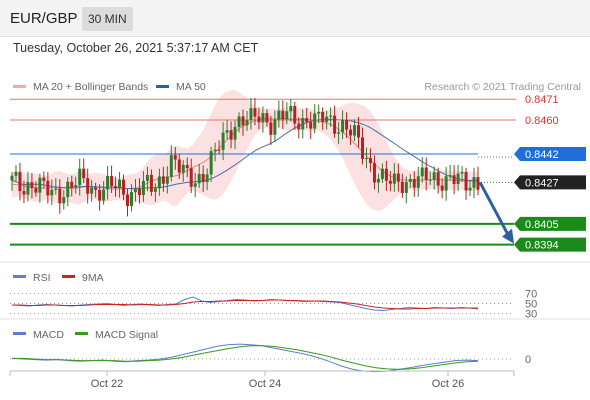 This screenshot has height=400, width=590. What do you see at coordinates (528, 360) in the screenshot?
I see `macd-tick-label: 0` at bounding box center [528, 360].